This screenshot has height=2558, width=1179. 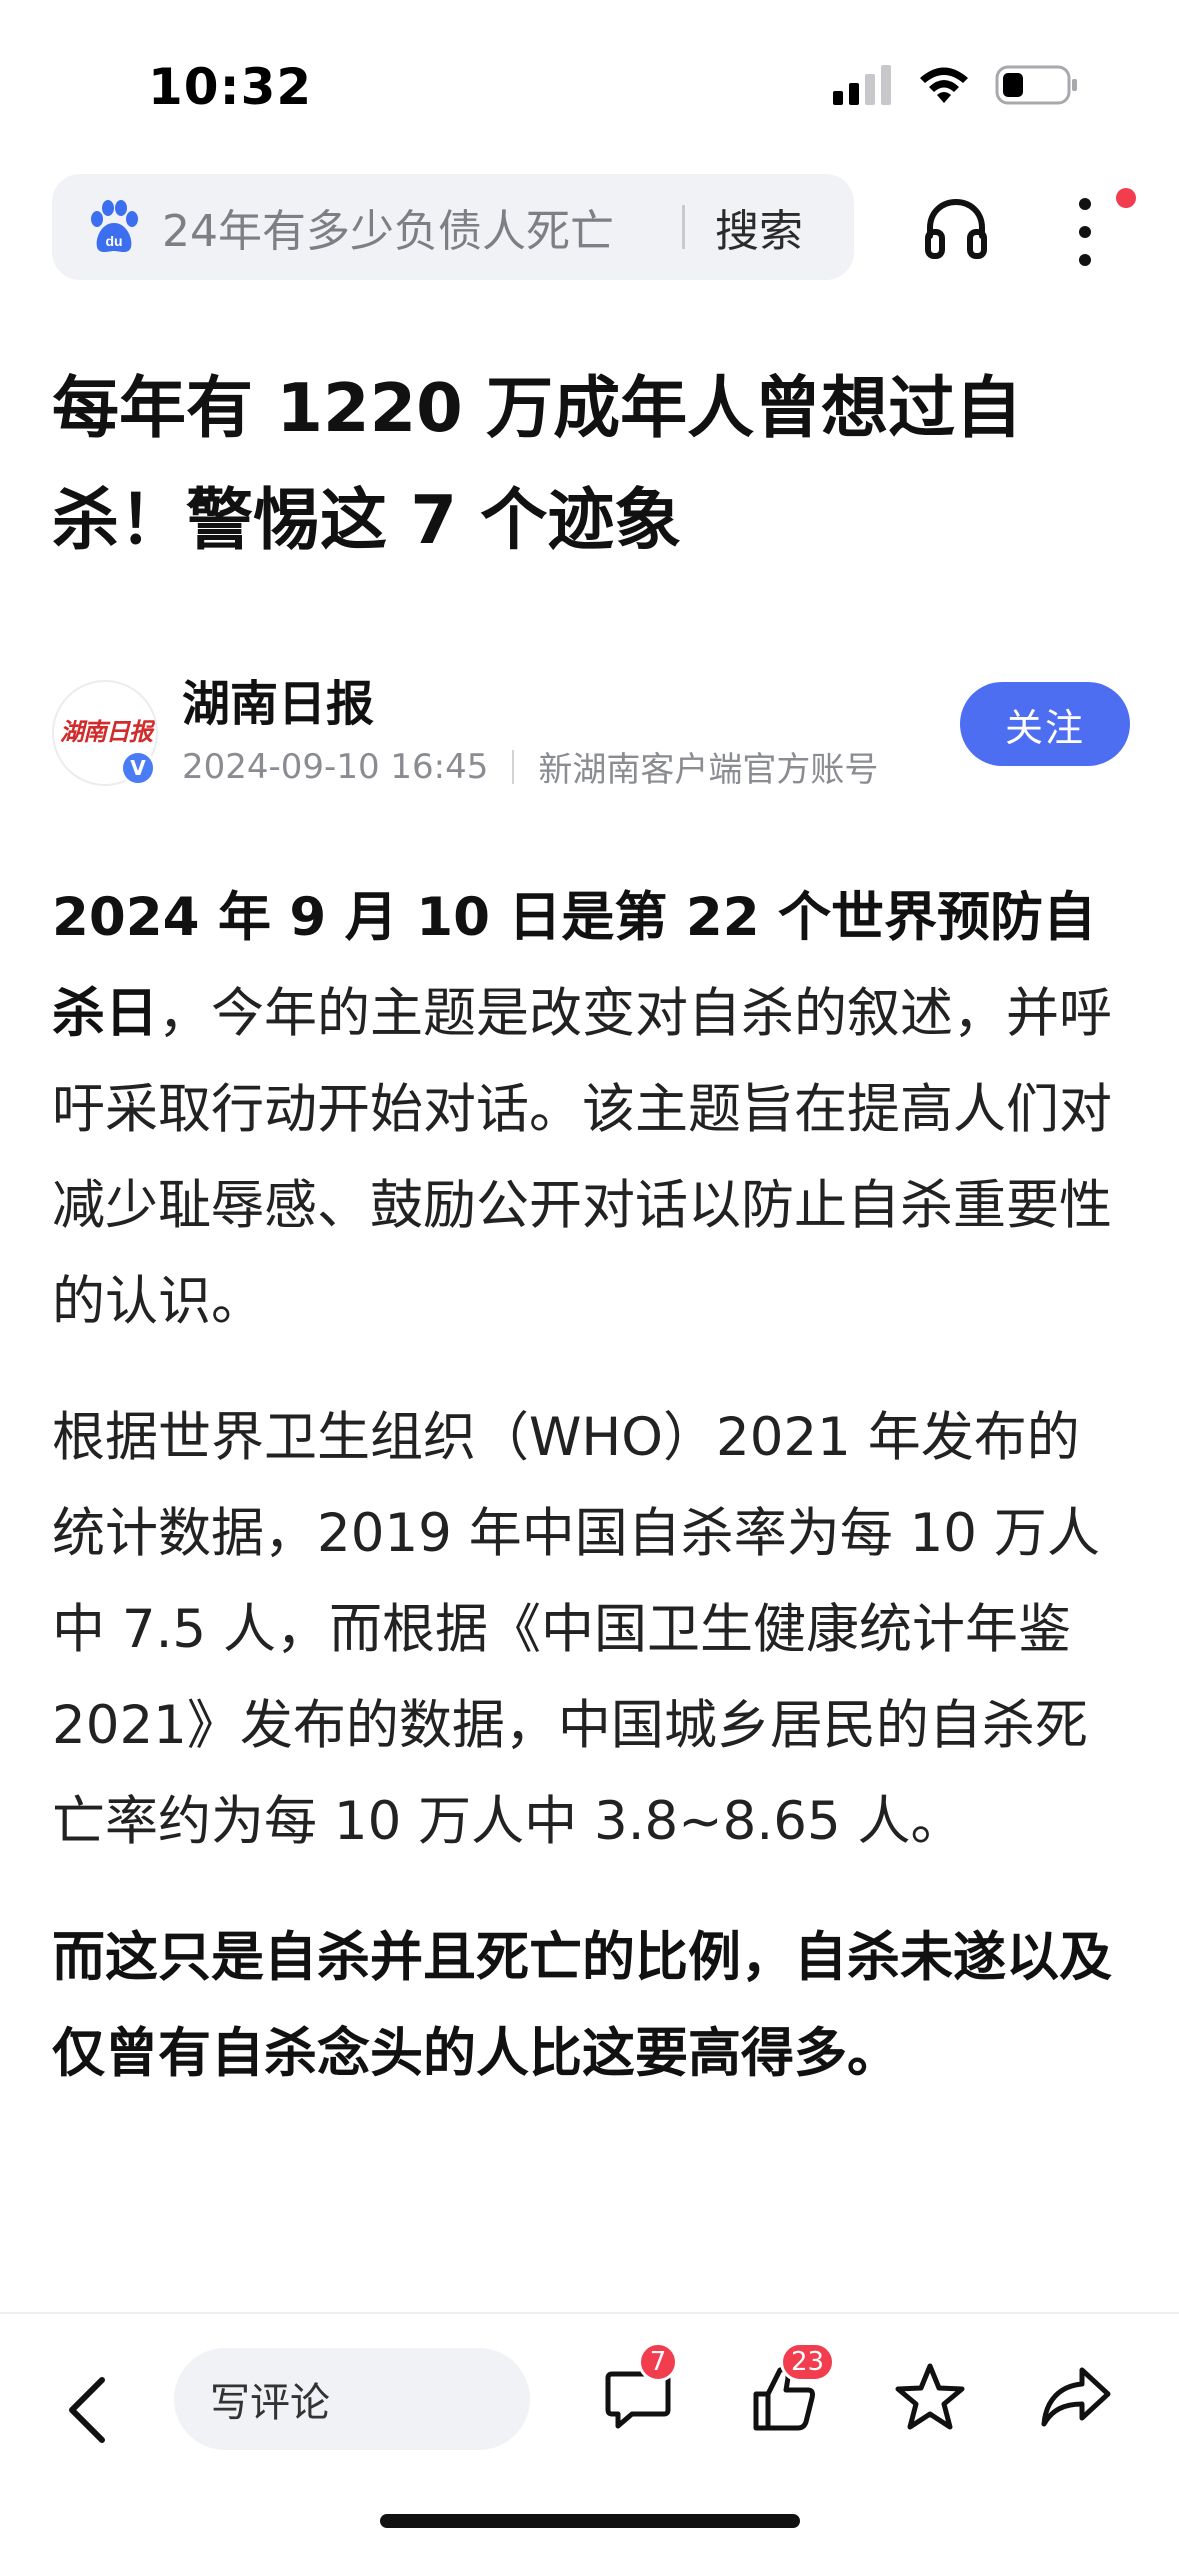 I want to click on author-name: 湖南日报, so click(x=278, y=699).